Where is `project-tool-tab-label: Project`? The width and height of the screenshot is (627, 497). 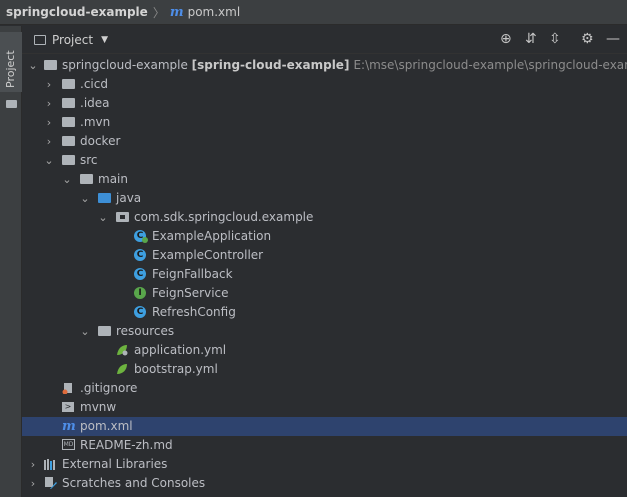 project-tool-tab-label: Project is located at coordinates (10, 69).